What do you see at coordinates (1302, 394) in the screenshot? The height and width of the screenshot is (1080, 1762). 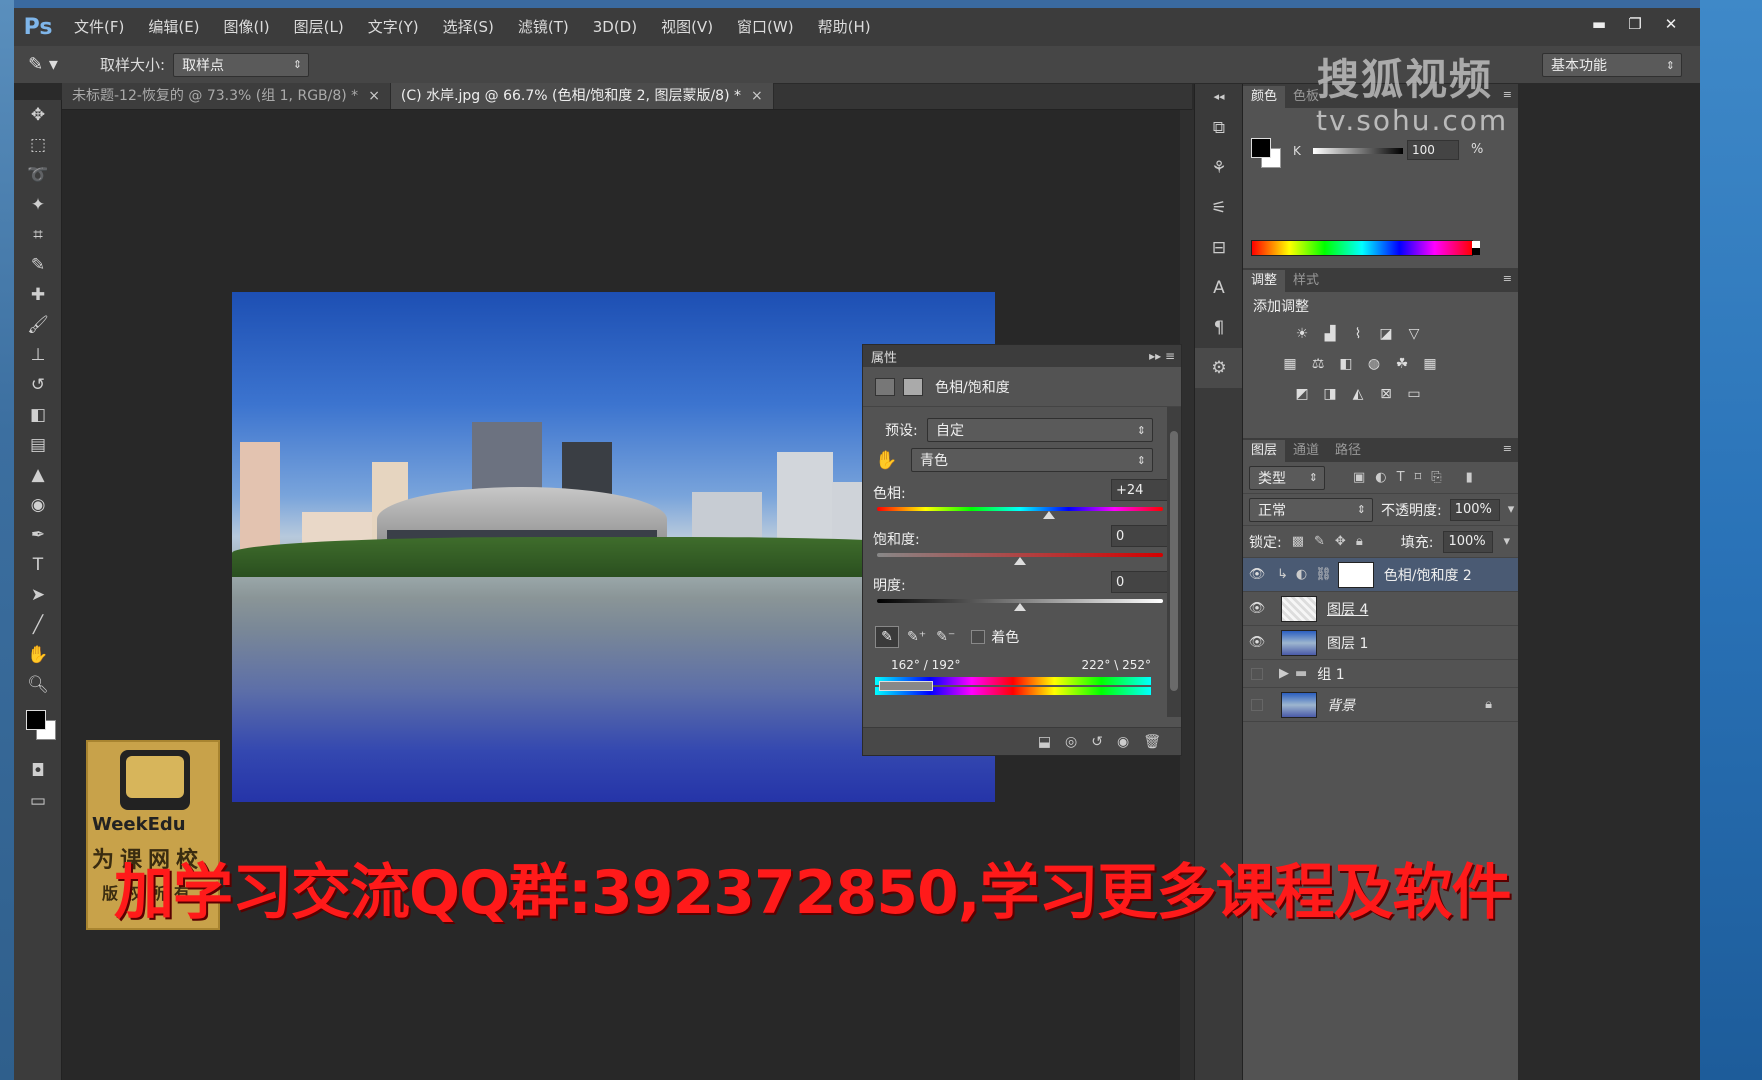 I see `invert-icon: ◩` at bounding box center [1302, 394].